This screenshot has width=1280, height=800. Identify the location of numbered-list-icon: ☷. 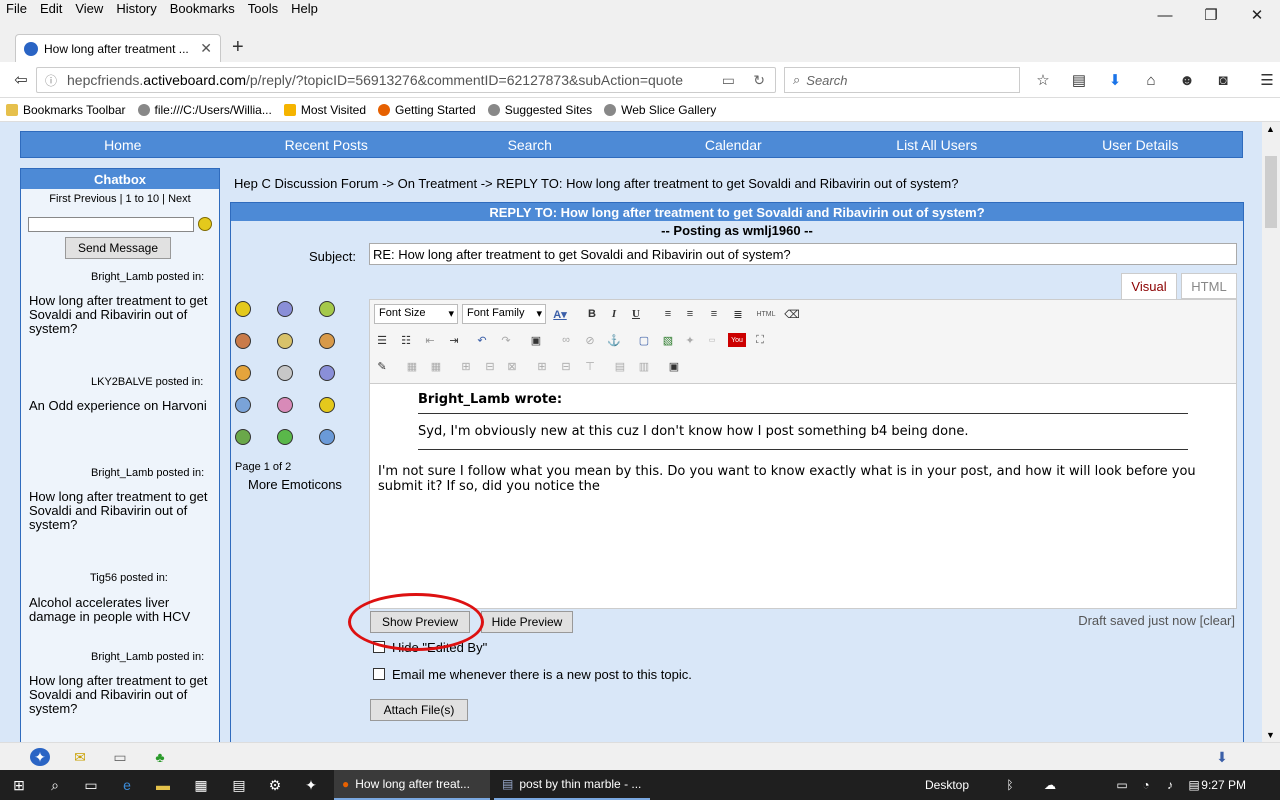
(406, 340).